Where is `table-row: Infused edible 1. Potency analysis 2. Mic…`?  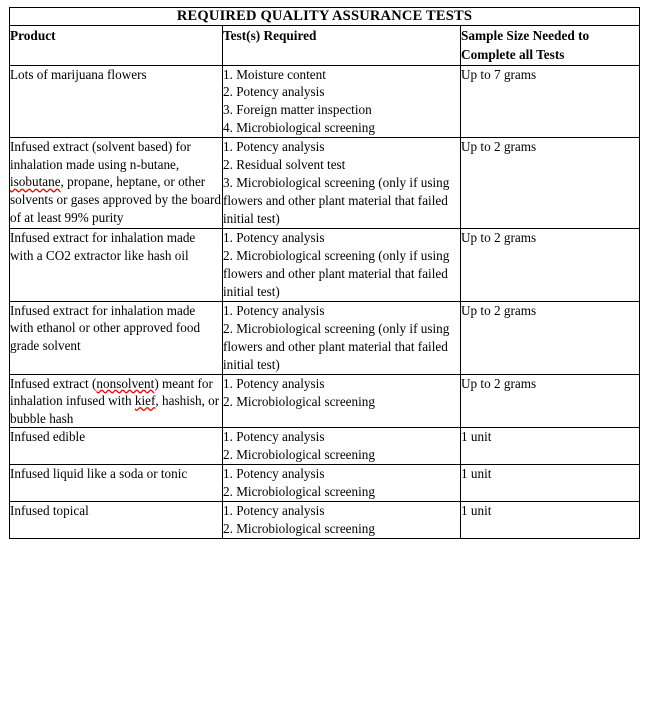 table-row: Infused edible 1. Potency analysis 2. Mic… is located at coordinates (325, 446).